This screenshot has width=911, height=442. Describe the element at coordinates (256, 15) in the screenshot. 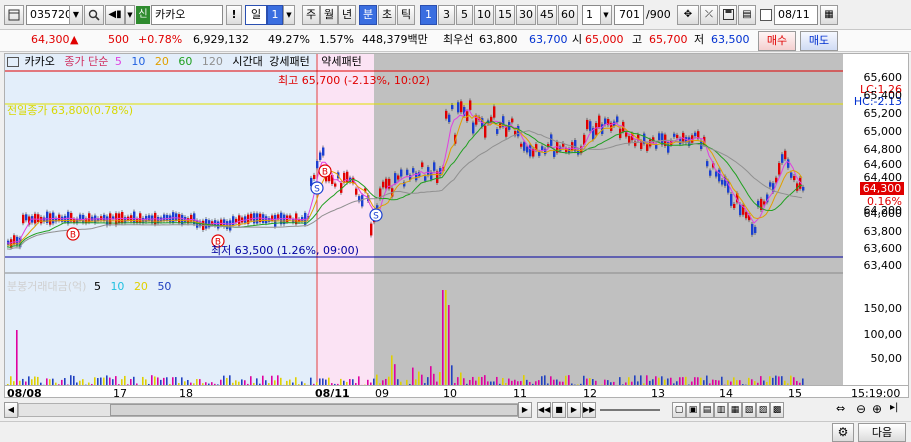

I see `period-day-button: 일` at that location.